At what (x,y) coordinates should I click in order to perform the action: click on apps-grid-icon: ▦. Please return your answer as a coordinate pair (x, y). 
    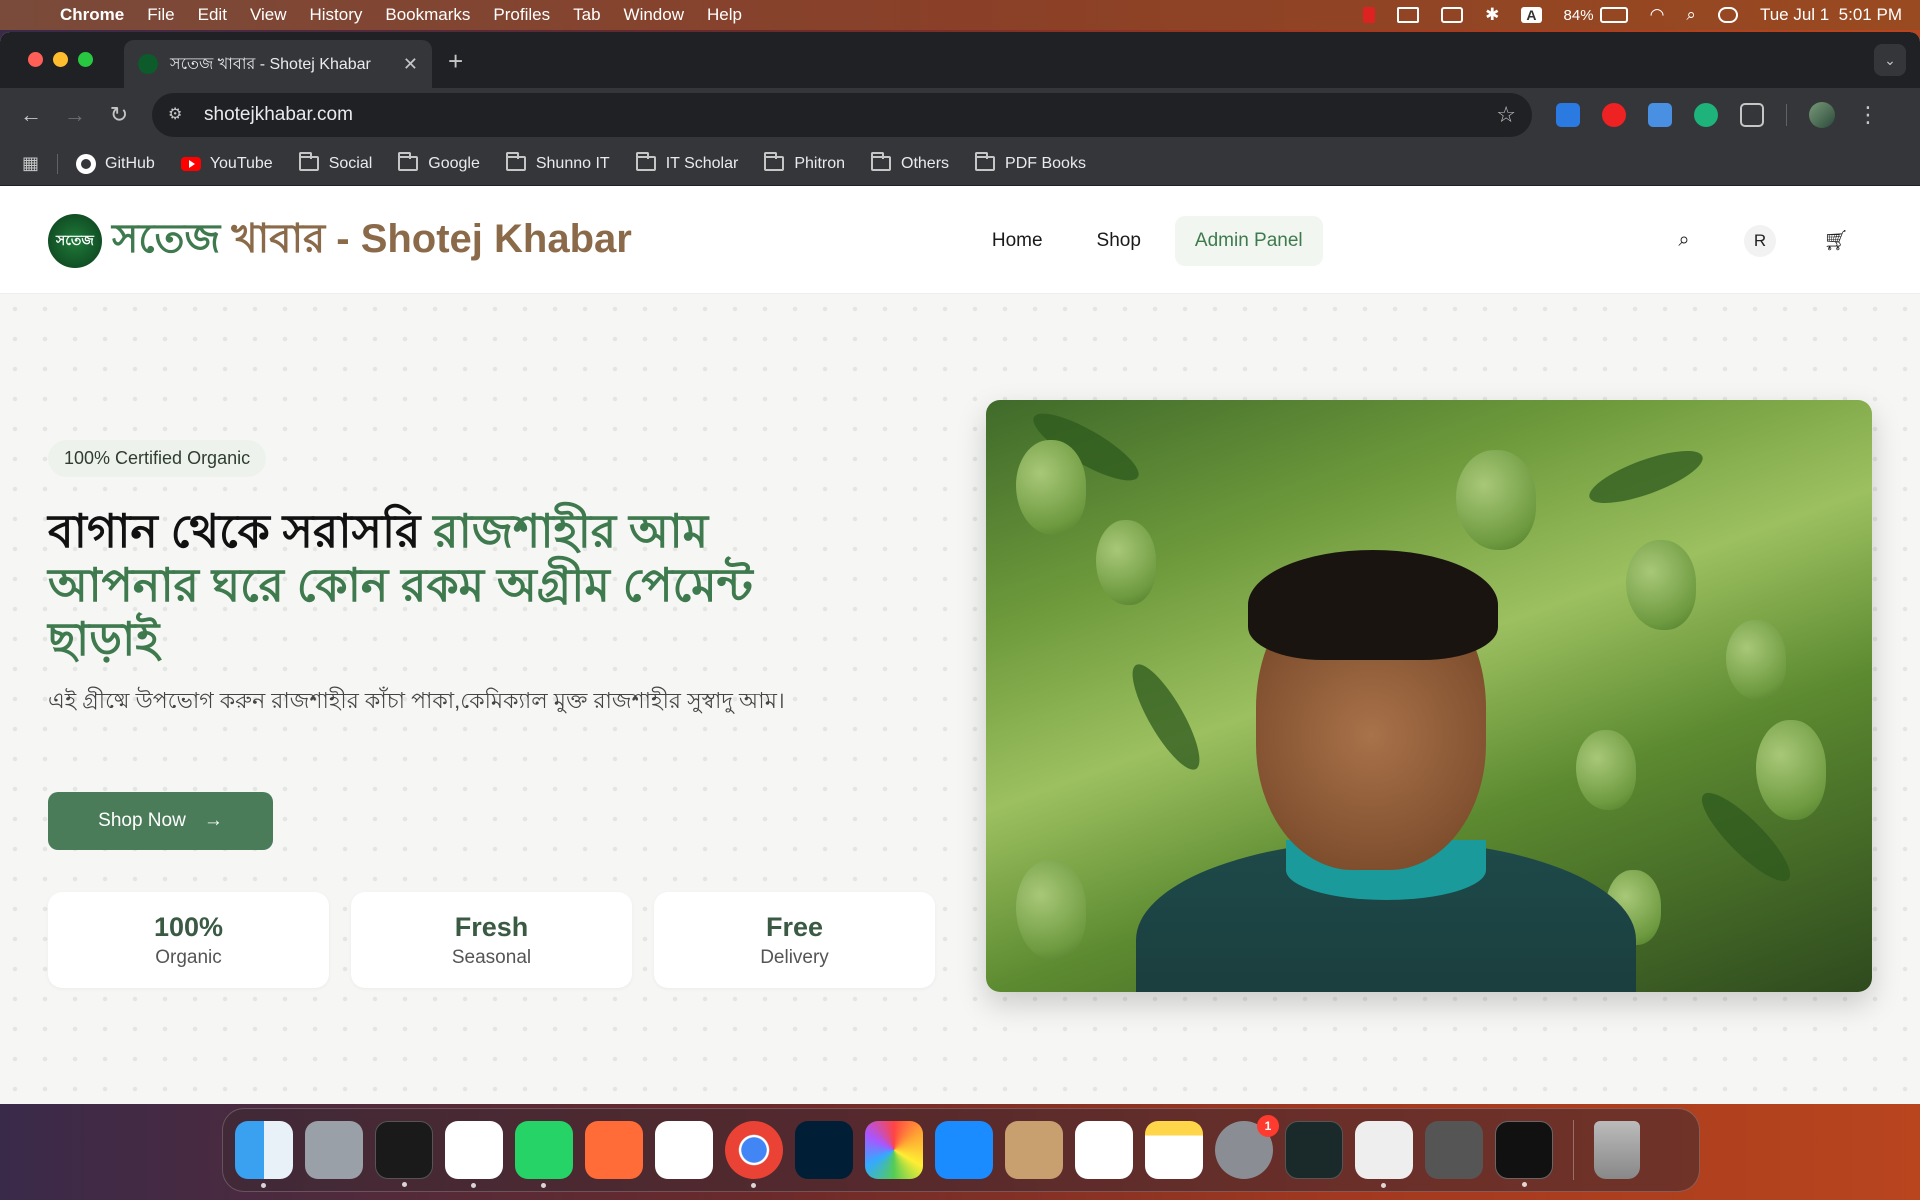
    Looking at the image, I should click on (30, 163).